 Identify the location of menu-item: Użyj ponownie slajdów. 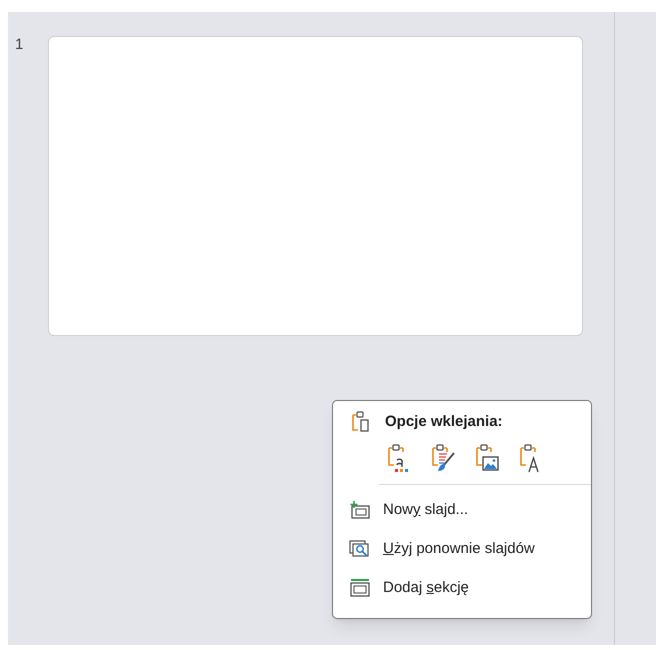
(459, 549).